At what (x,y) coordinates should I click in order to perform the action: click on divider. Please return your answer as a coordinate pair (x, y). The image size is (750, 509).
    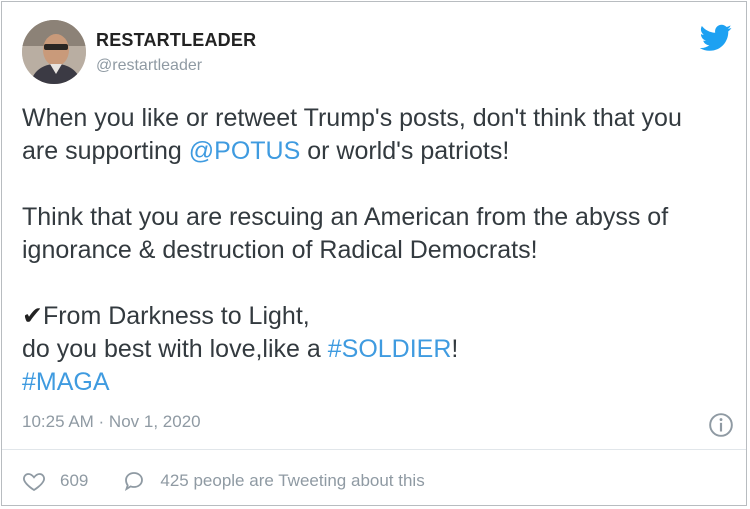
    Looking at the image, I should click on (374, 449).